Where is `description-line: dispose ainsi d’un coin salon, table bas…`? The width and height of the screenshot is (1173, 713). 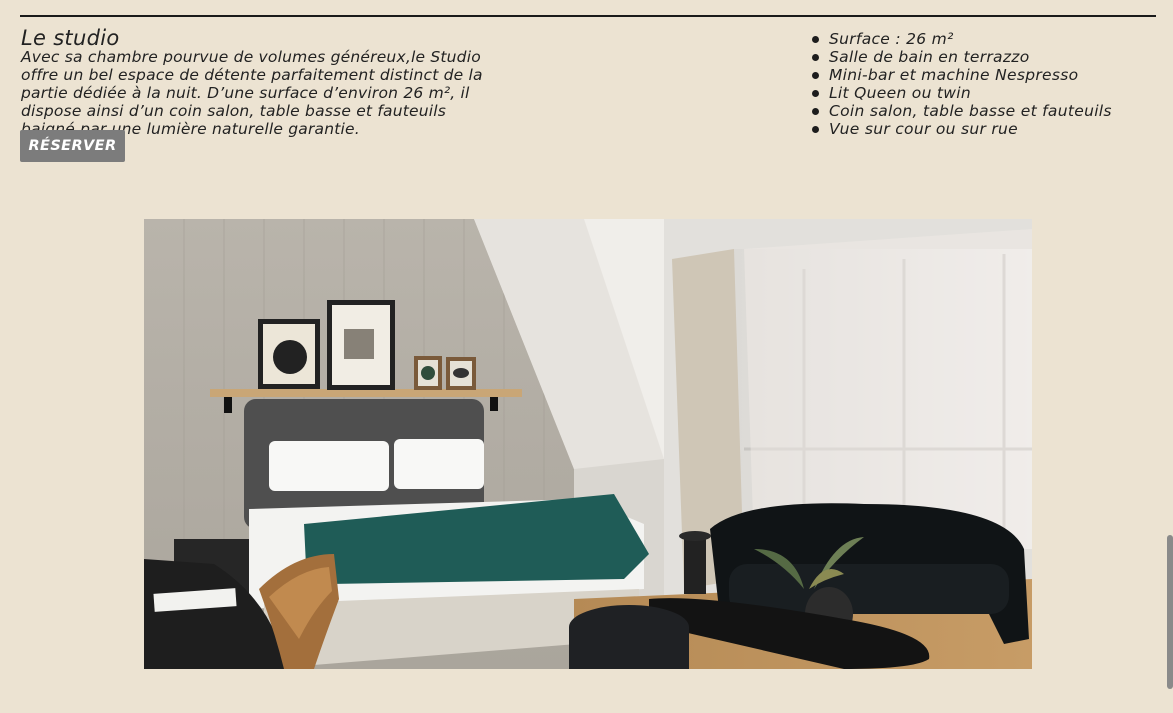 description-line: dispose ainsi d’un coin salon, table bas… is located at coordinates (234, 111).